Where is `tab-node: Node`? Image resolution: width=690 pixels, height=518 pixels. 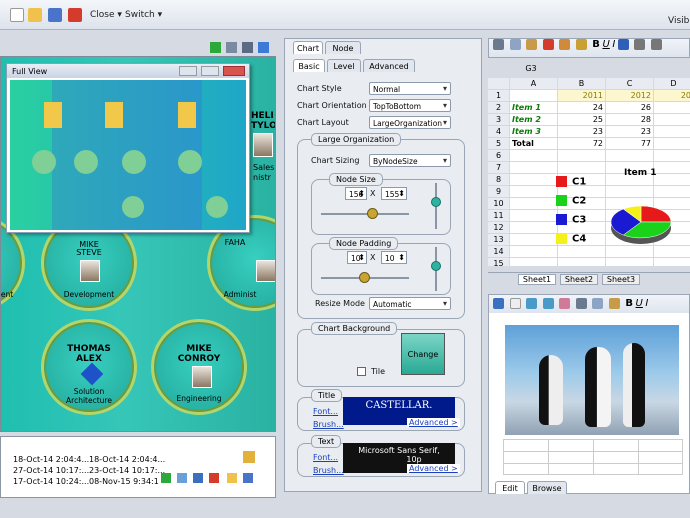
tab-node: Node is located at coordinates (343, 47).